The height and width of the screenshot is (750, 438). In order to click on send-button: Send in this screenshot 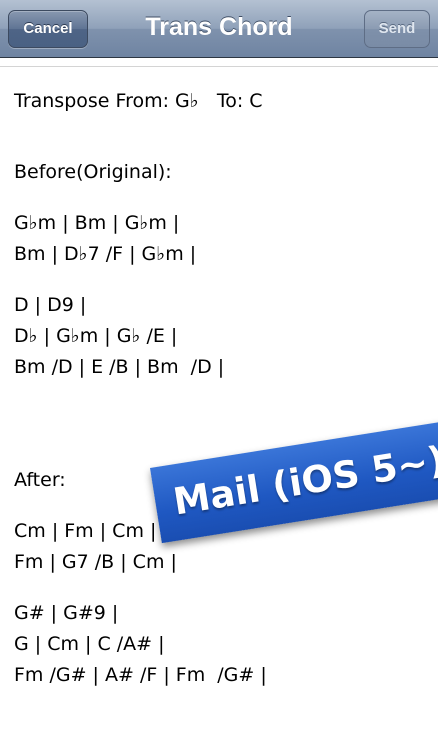, I will do `click(397, 29)`.